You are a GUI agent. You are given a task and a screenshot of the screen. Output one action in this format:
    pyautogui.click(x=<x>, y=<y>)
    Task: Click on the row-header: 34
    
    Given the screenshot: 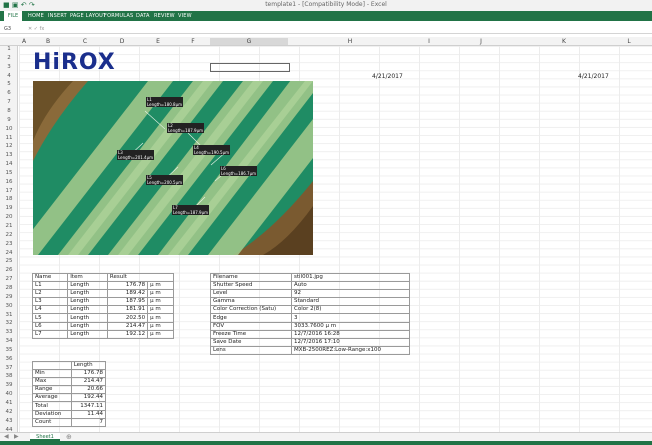 What is the action you would take?
    pyautogui.click(x=9, y=341)
    